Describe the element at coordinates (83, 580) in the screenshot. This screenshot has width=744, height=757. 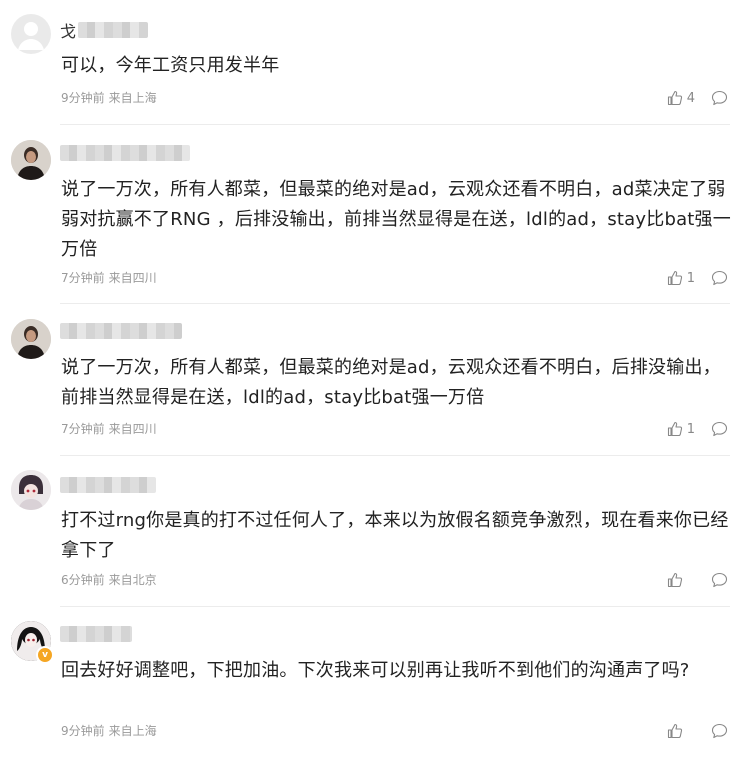
I see `comment-time: 6分钟前` at that location.